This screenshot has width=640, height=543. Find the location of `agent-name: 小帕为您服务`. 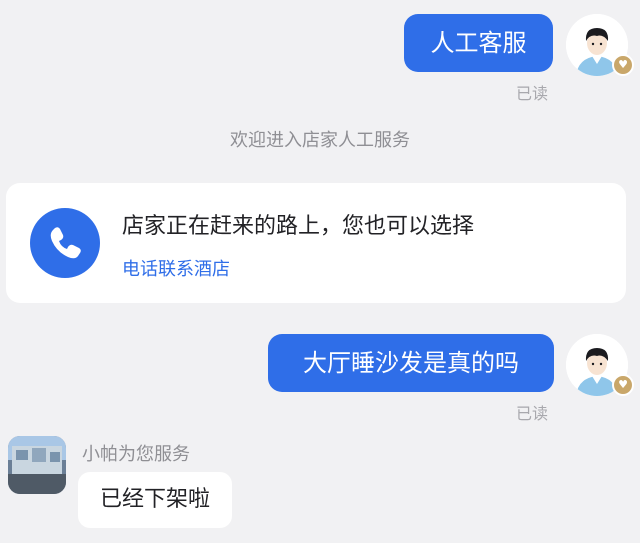

agent-name: 小帕为您服务 is located at coordinates (136, 454).